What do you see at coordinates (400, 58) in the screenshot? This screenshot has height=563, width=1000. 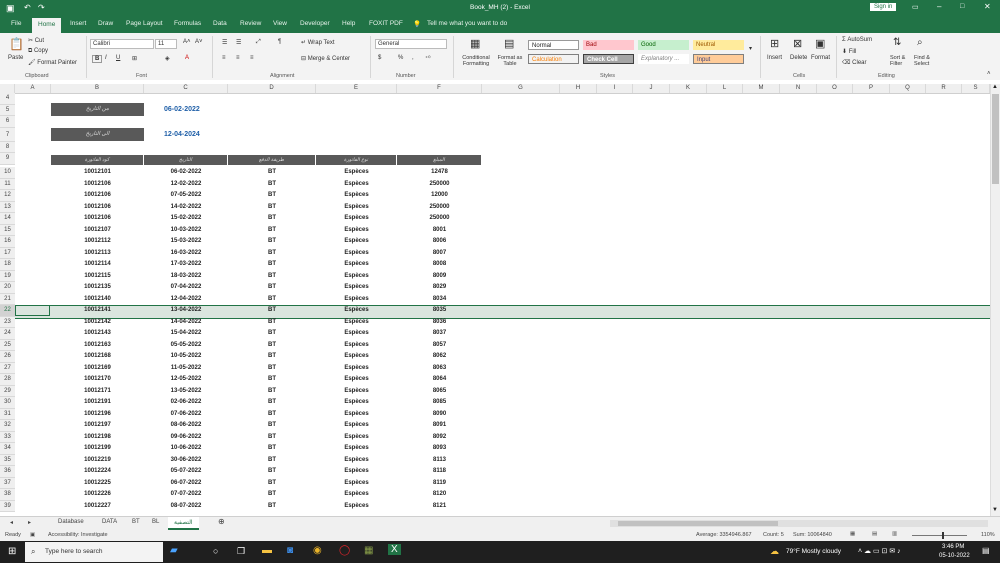 I see `percent-icon: %` at bounding box center [400, 58].